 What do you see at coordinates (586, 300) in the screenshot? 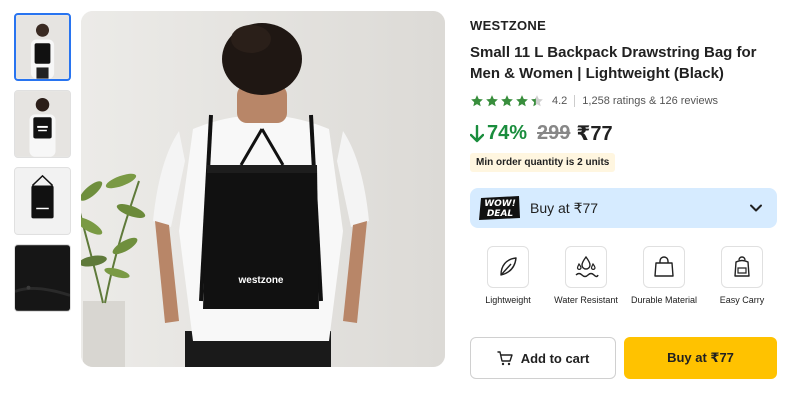
I see `feature-label: Water Resistant` at bounding box center [586, 300].